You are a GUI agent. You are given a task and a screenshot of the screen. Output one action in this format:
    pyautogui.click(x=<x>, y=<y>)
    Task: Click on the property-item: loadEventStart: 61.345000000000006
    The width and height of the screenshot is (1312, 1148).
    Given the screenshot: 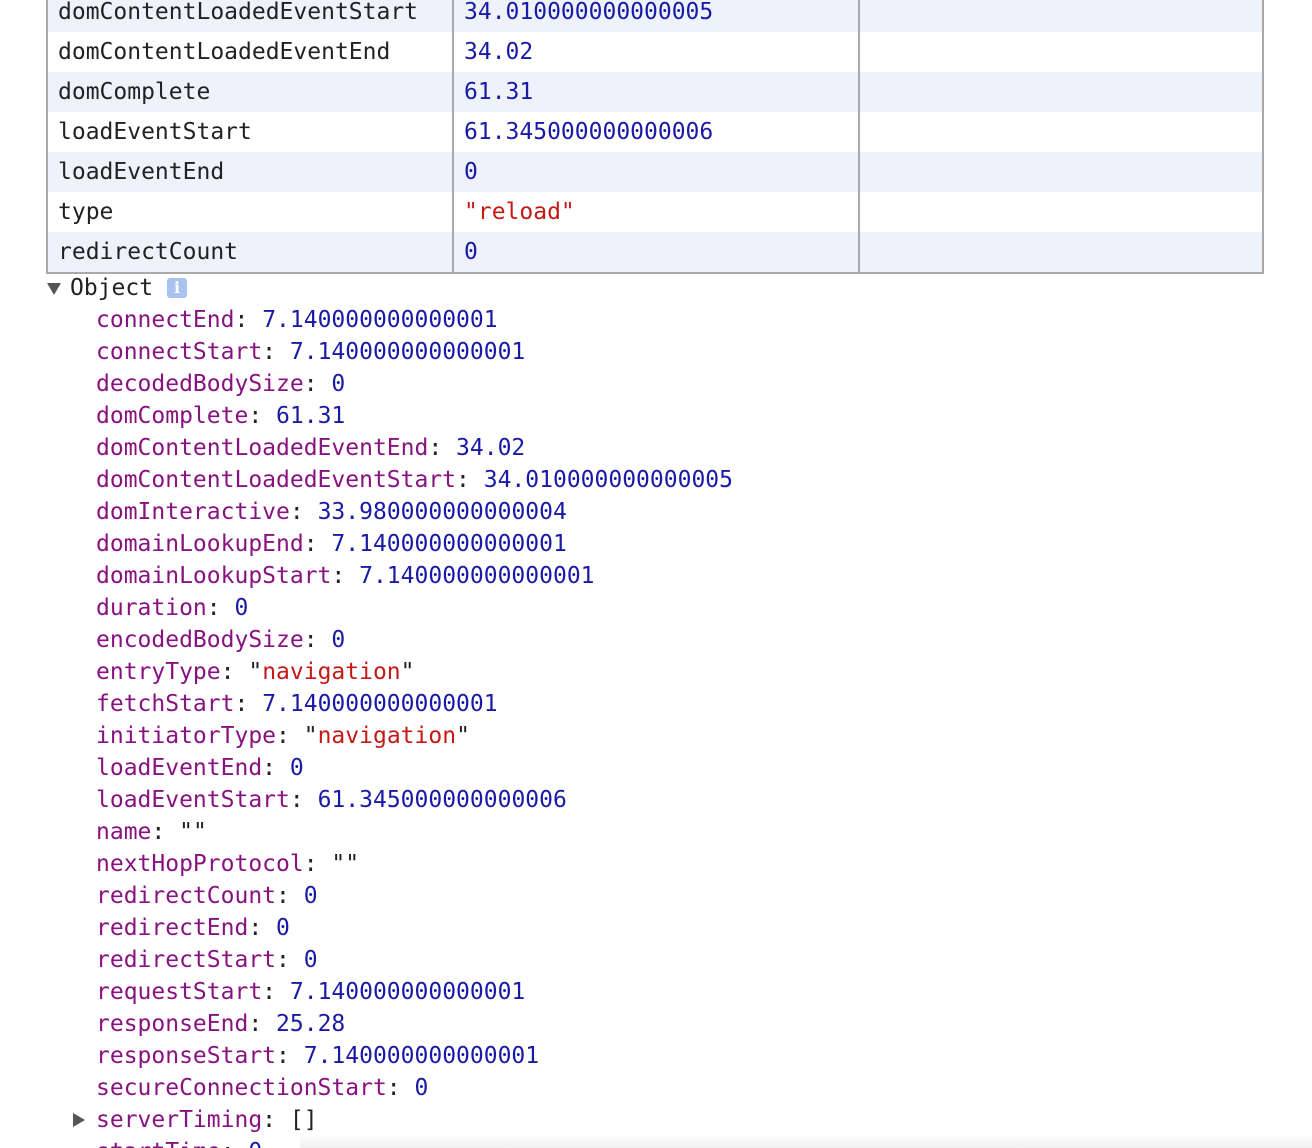 What is the action you would take?
    pyautogui.click(x=414, y=800)
    